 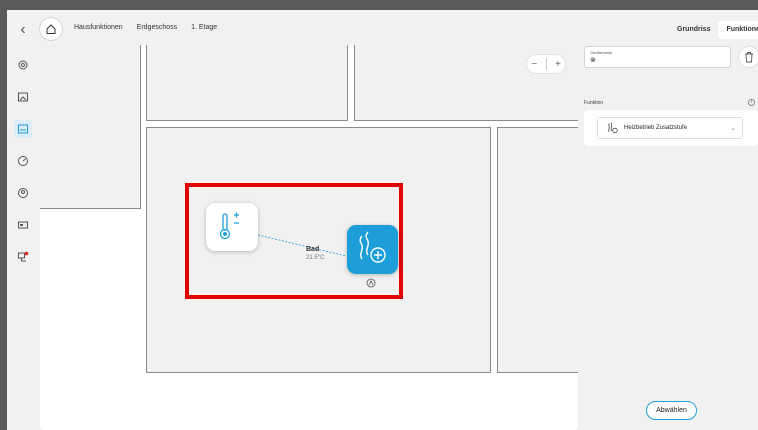 I want to click on tab-funktionen: Funktionen, so click(x=738, y=30).